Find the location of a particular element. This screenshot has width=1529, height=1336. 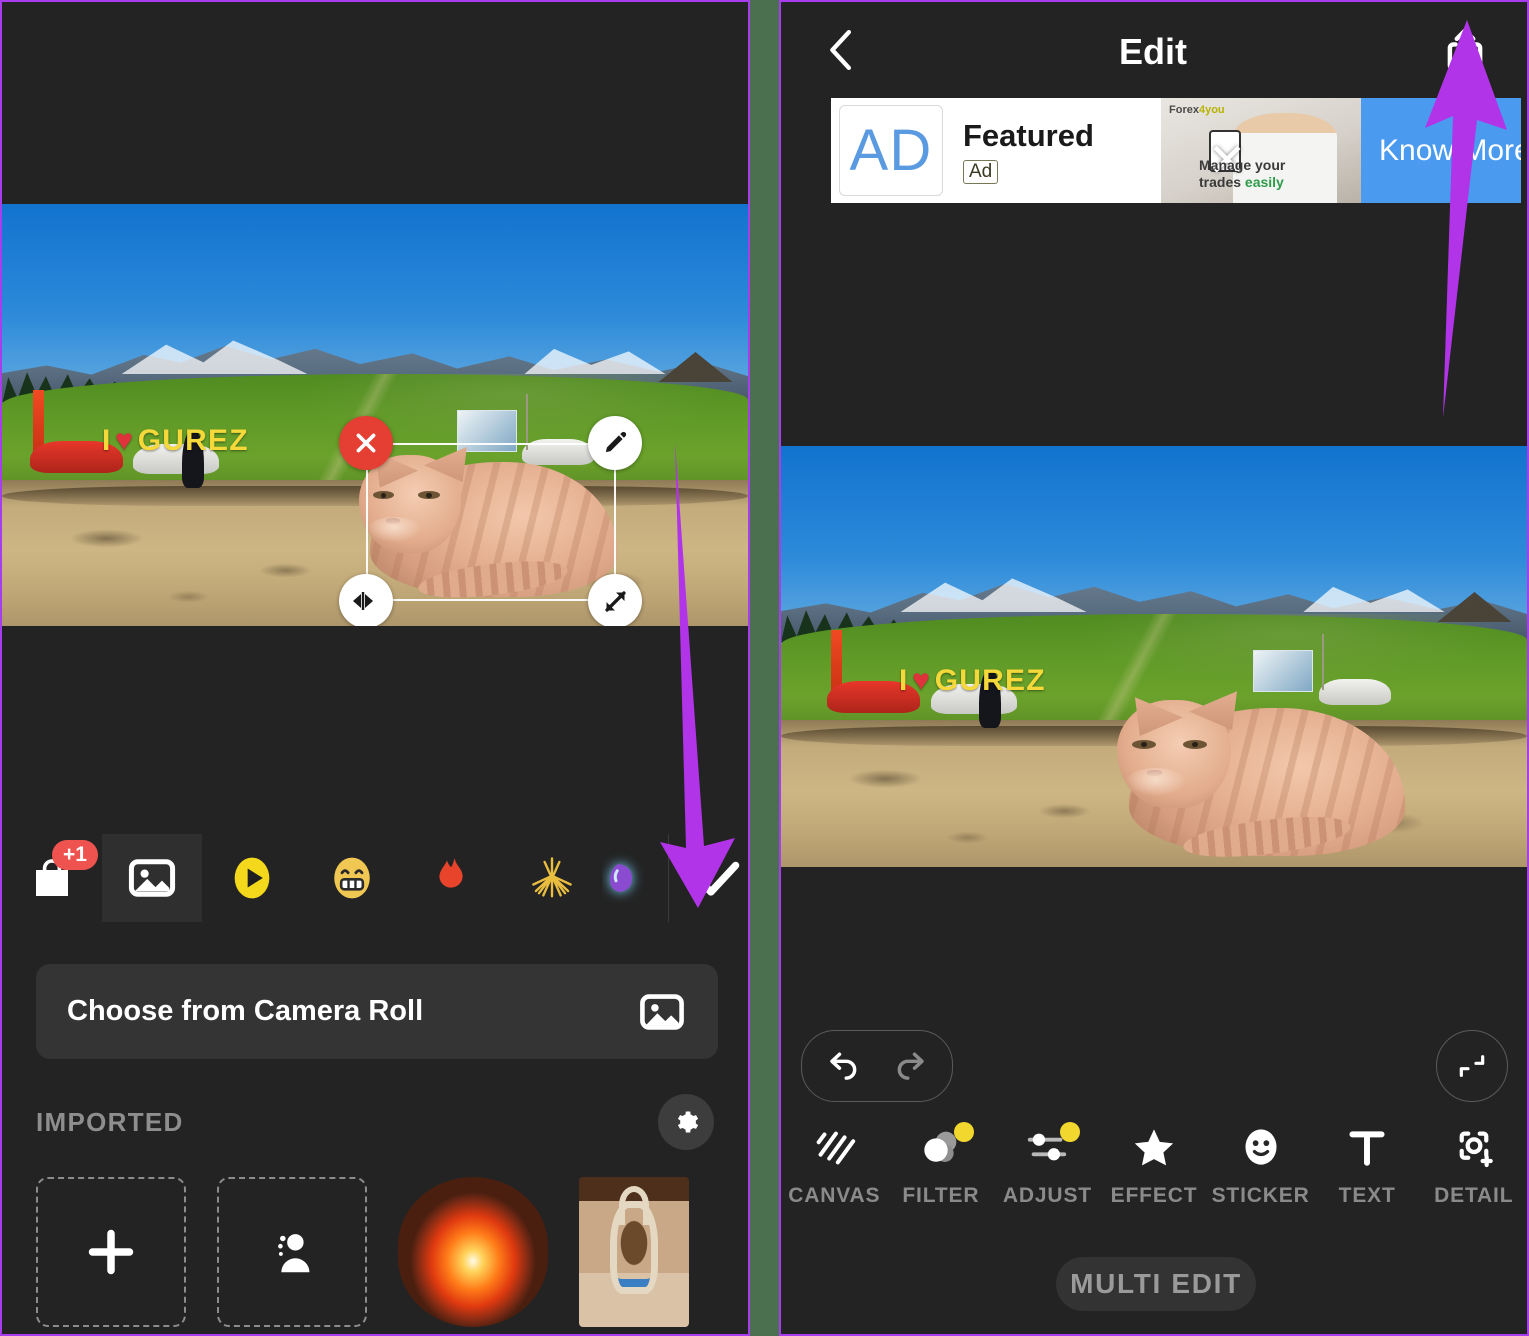

cat-eye-left is located at coordinates (1144, 744).